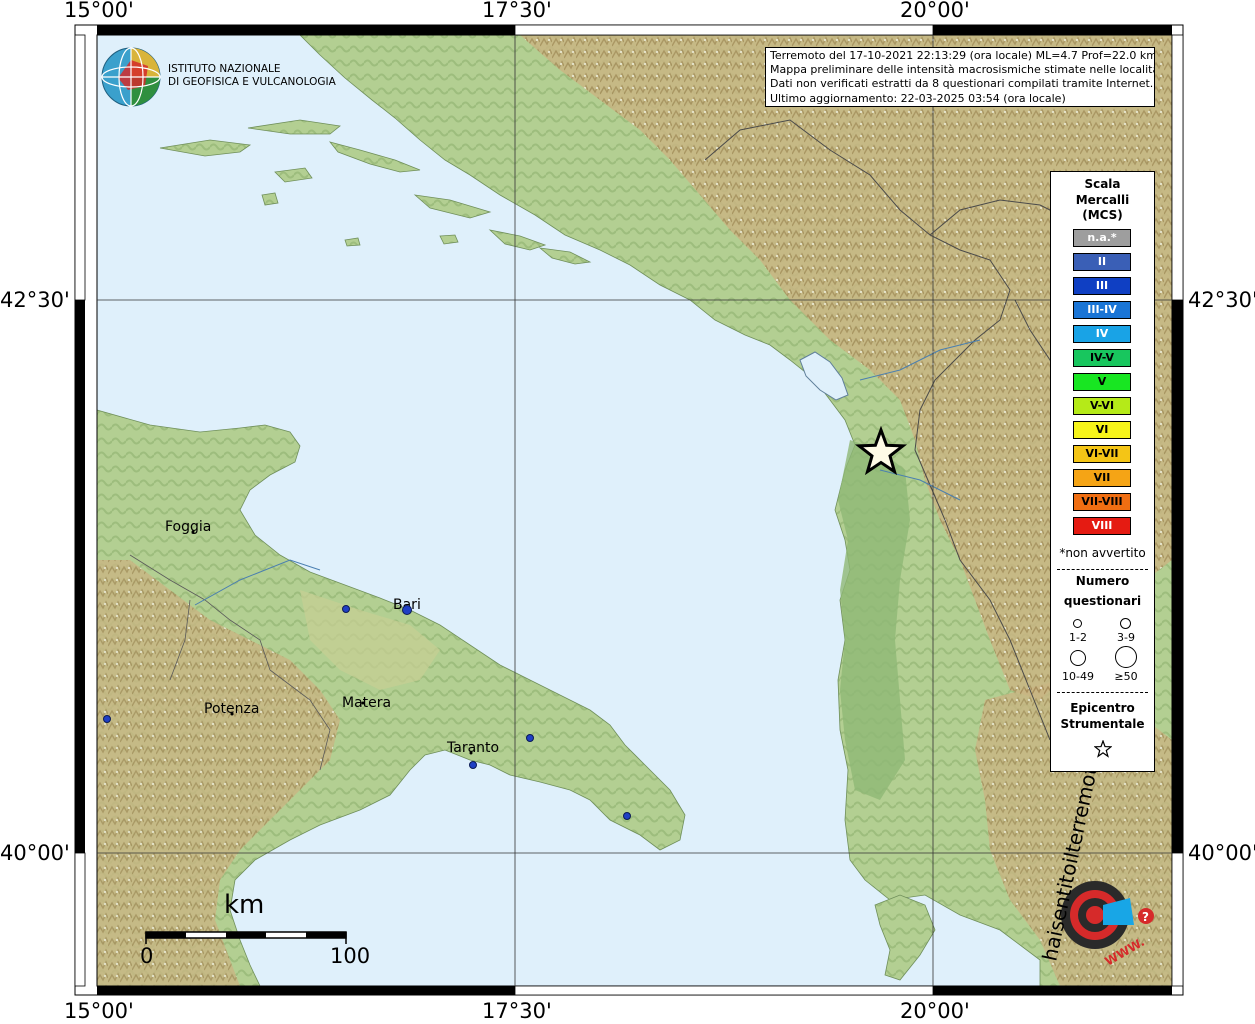  I want to click on axis-label-bottom: 15°00', so click(99, 1011).